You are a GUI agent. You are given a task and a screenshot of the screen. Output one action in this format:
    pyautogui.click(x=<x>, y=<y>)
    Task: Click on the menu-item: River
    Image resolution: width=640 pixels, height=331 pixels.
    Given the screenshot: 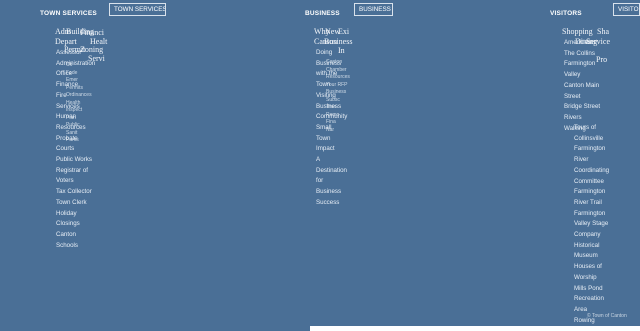 What is the action you would take?
    pyautogui.click(x=591, y=160)
    